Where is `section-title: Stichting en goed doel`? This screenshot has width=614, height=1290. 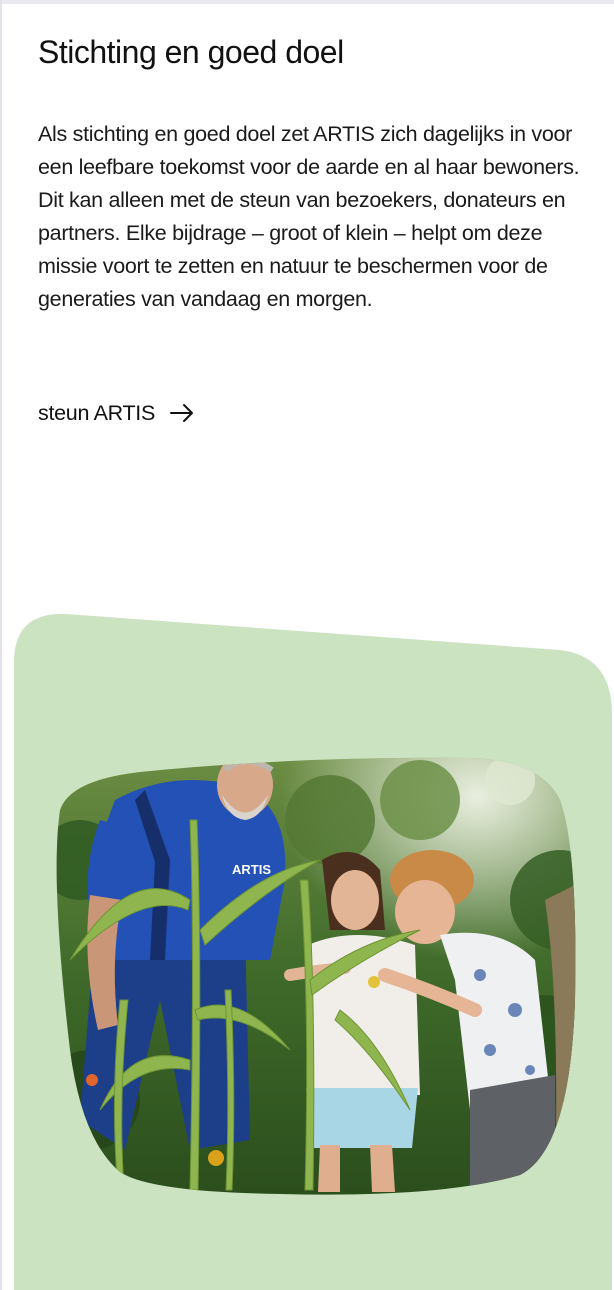
section-title: Stichting en goed doel is located at coordinates (191, 52).